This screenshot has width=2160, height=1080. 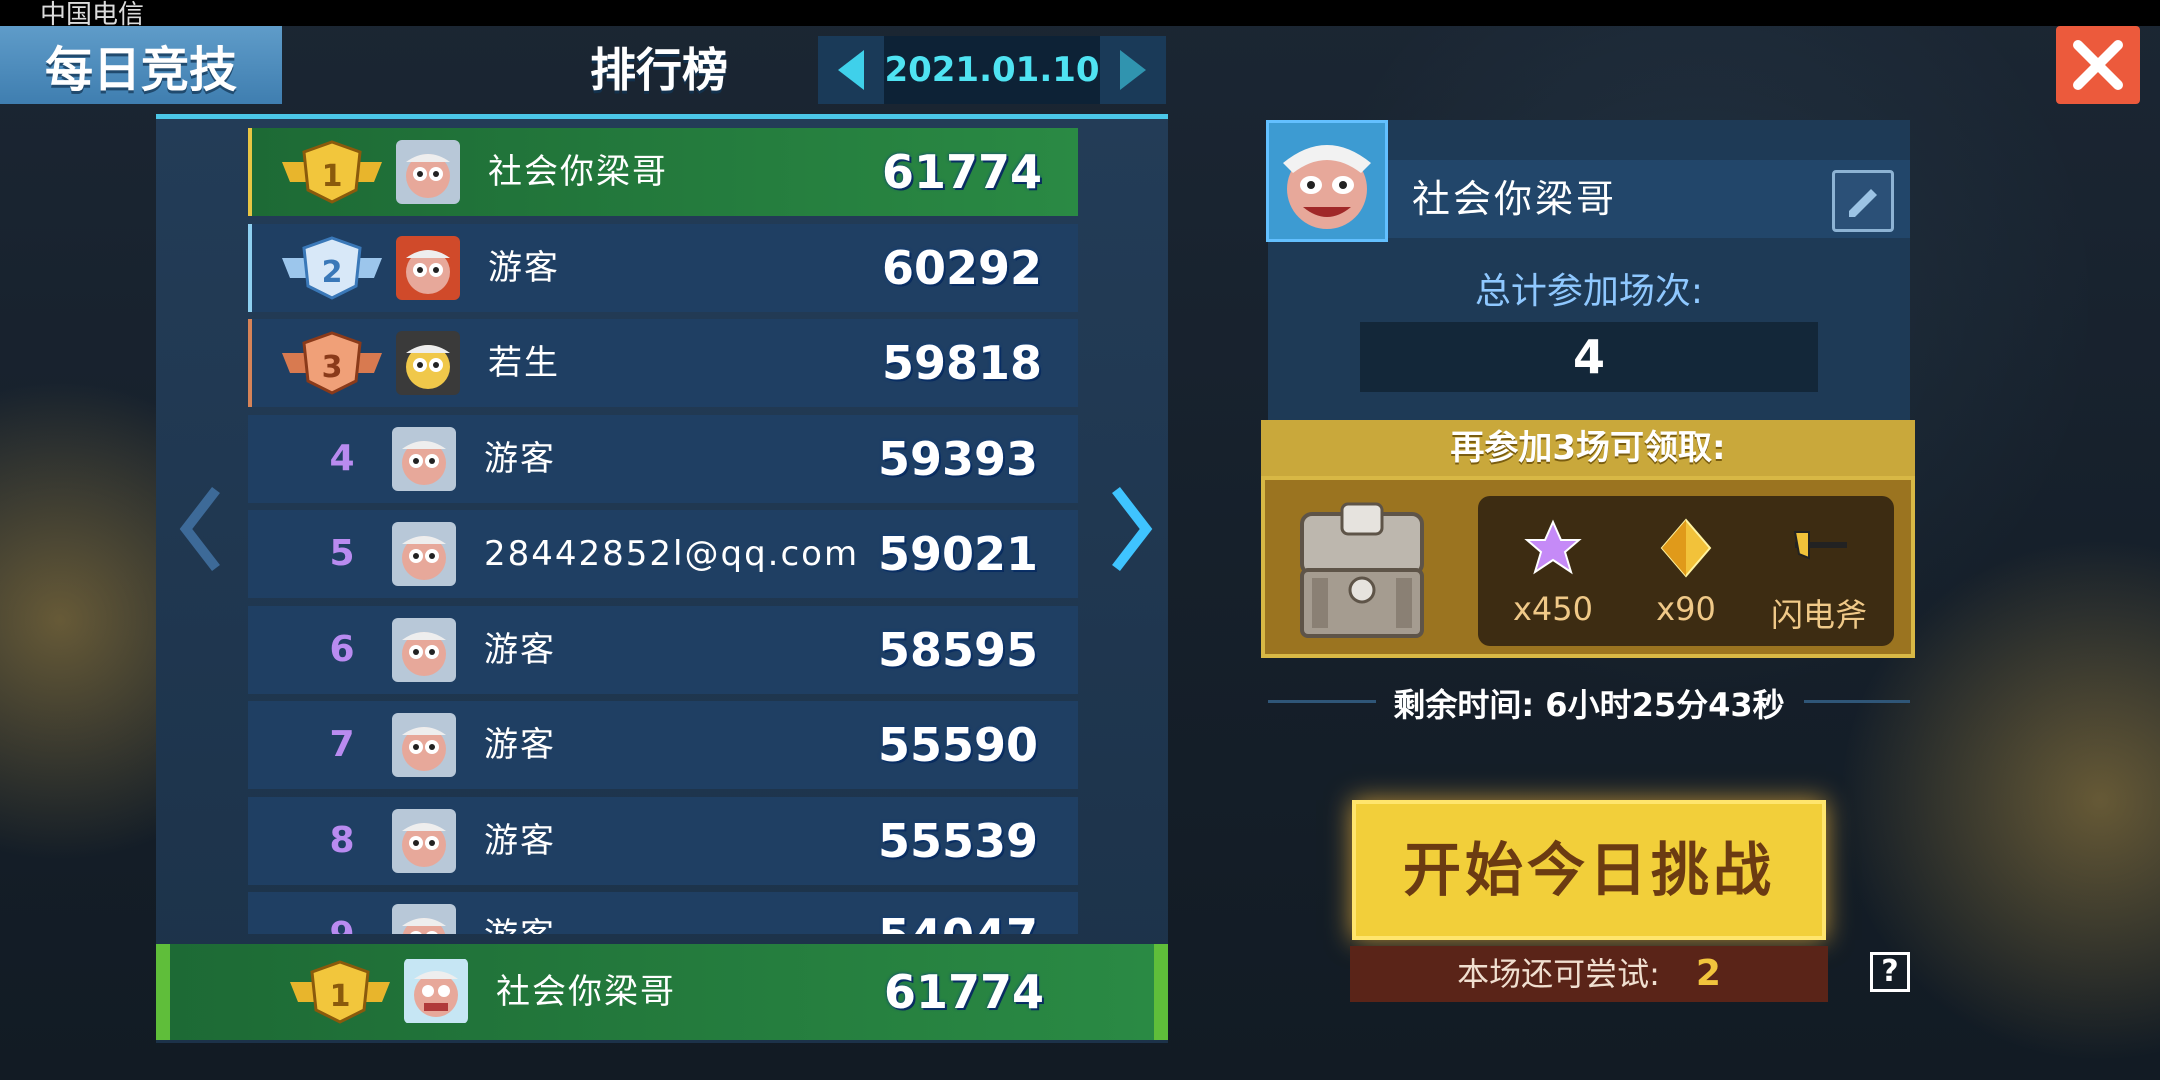 What do you see at coordinates (1890, 972) in the screenshot?
I see `help-button: ?` at bounding box center [1890, 972].